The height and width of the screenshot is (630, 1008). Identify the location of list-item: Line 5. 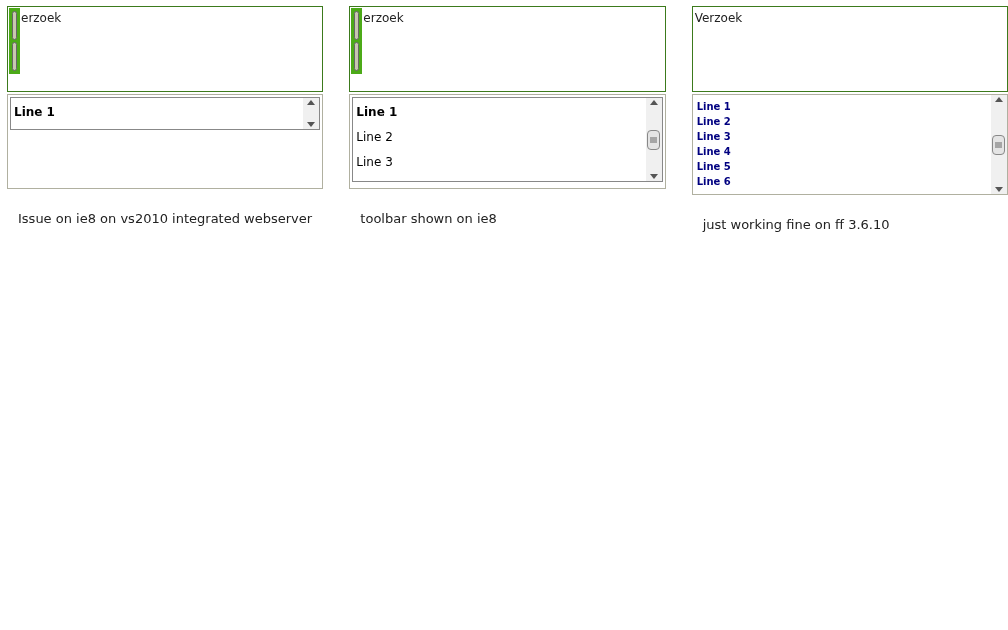
(843, 166).